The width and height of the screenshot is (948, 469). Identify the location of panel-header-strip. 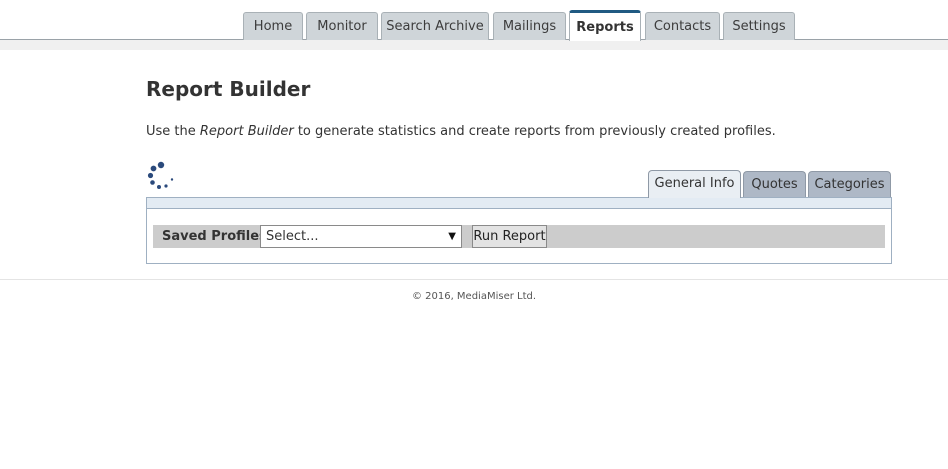
(519, 203).